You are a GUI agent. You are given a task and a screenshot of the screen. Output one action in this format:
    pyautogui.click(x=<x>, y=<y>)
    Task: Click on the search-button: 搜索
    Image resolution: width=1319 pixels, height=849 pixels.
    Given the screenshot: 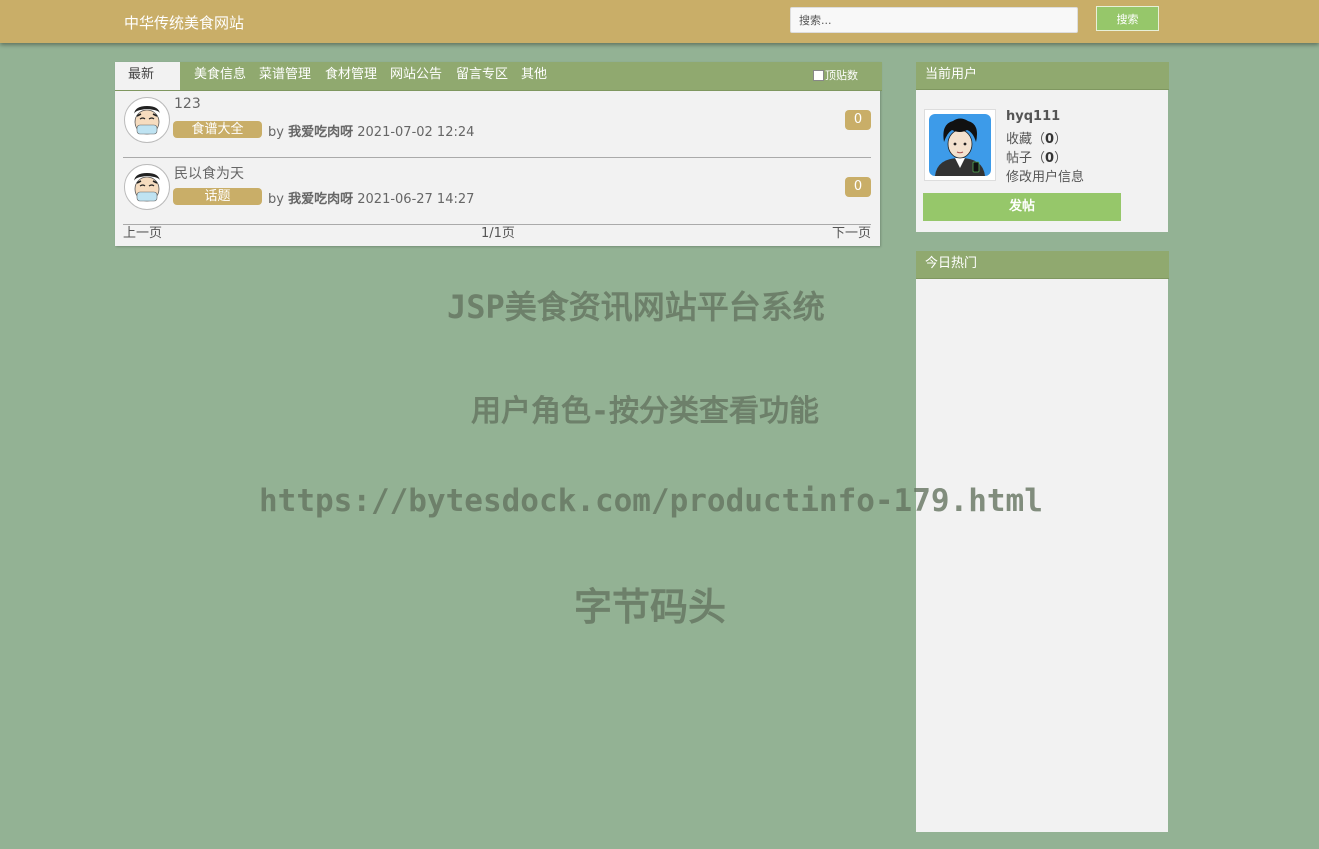 What is the action you would take?
    pyautogui.click(x=1127, y=18)
    